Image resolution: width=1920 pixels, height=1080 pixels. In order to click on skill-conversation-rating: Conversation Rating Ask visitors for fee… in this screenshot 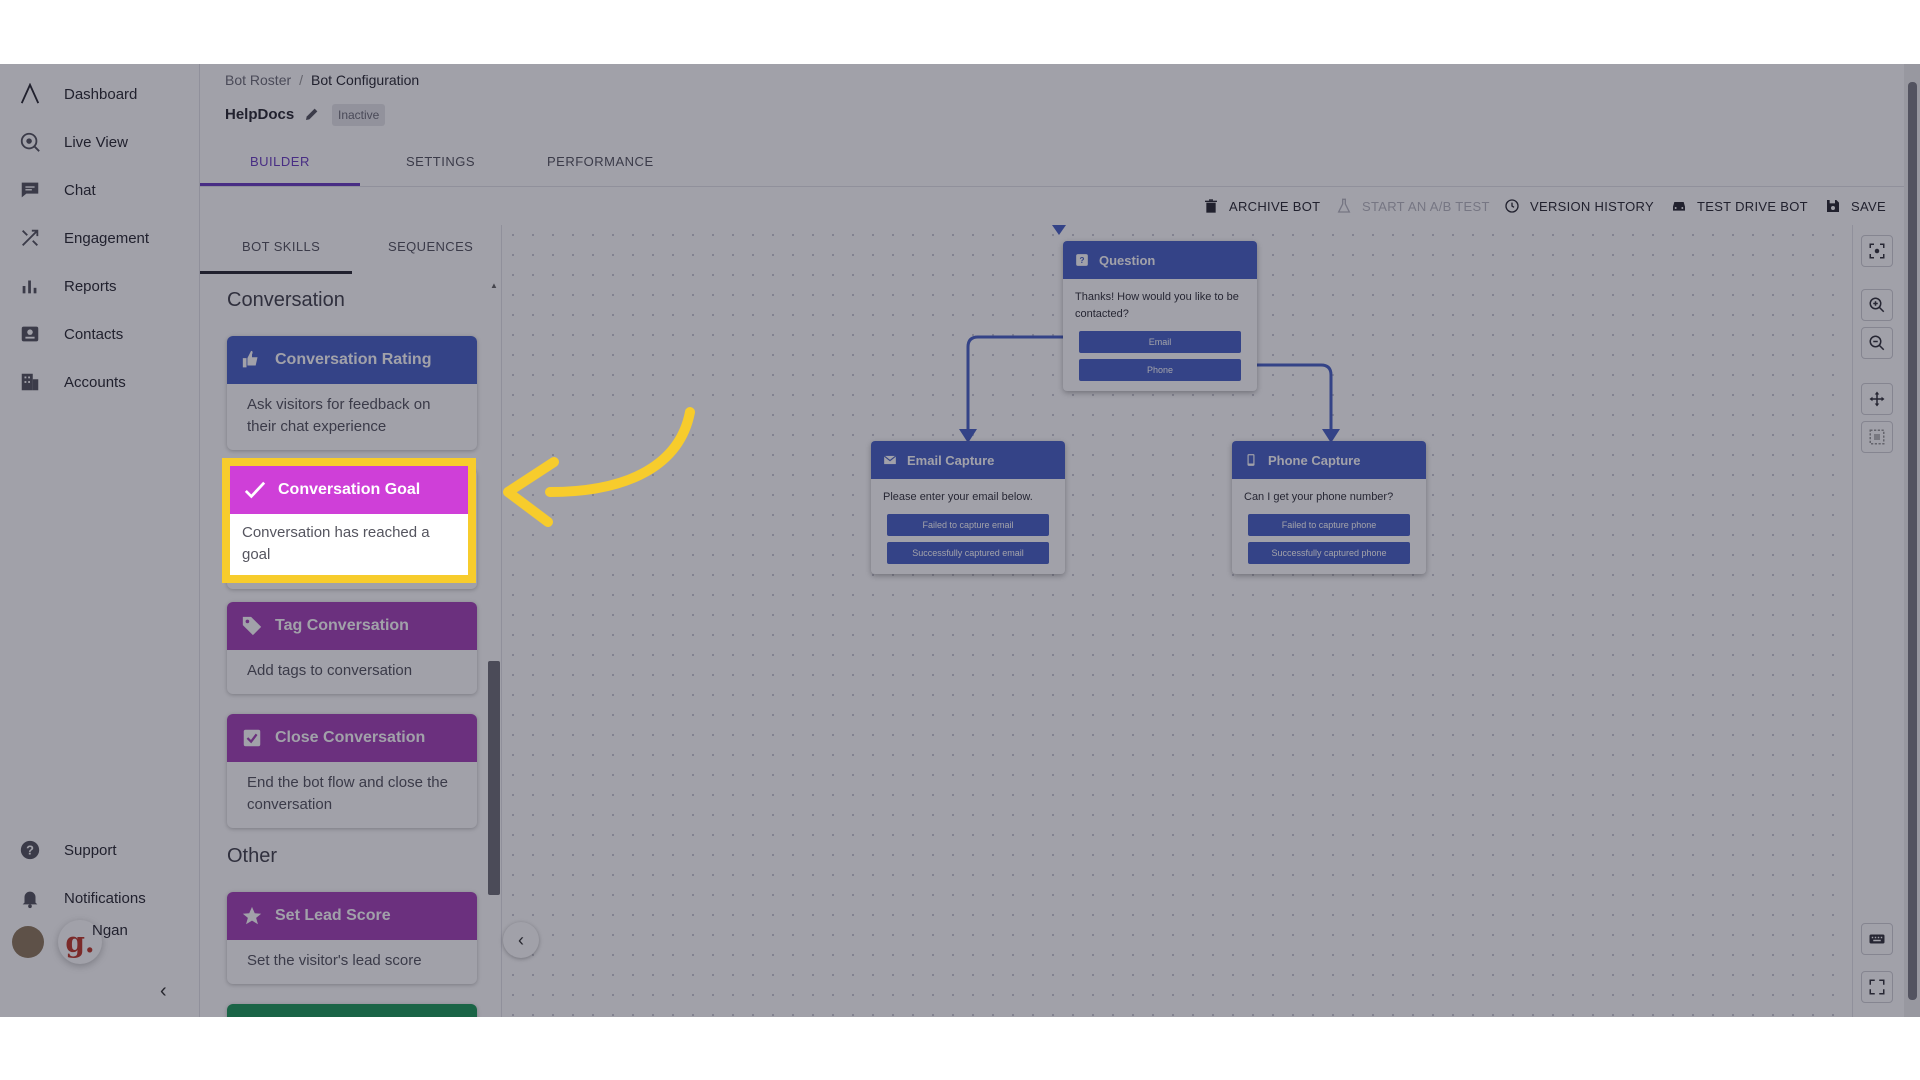, I will do `click(352, 393)`.